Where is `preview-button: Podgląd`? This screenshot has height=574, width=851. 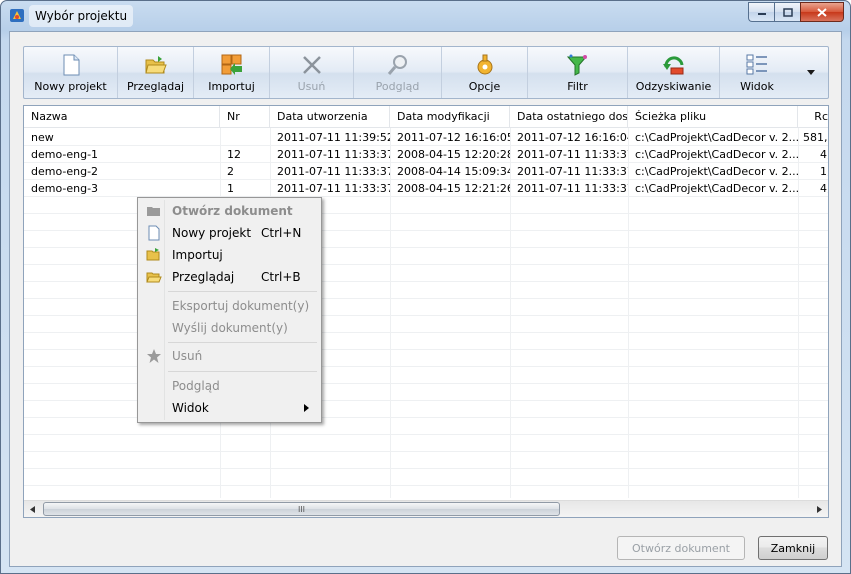
preview-button: Podgląd is located at coordinates (398, 72).